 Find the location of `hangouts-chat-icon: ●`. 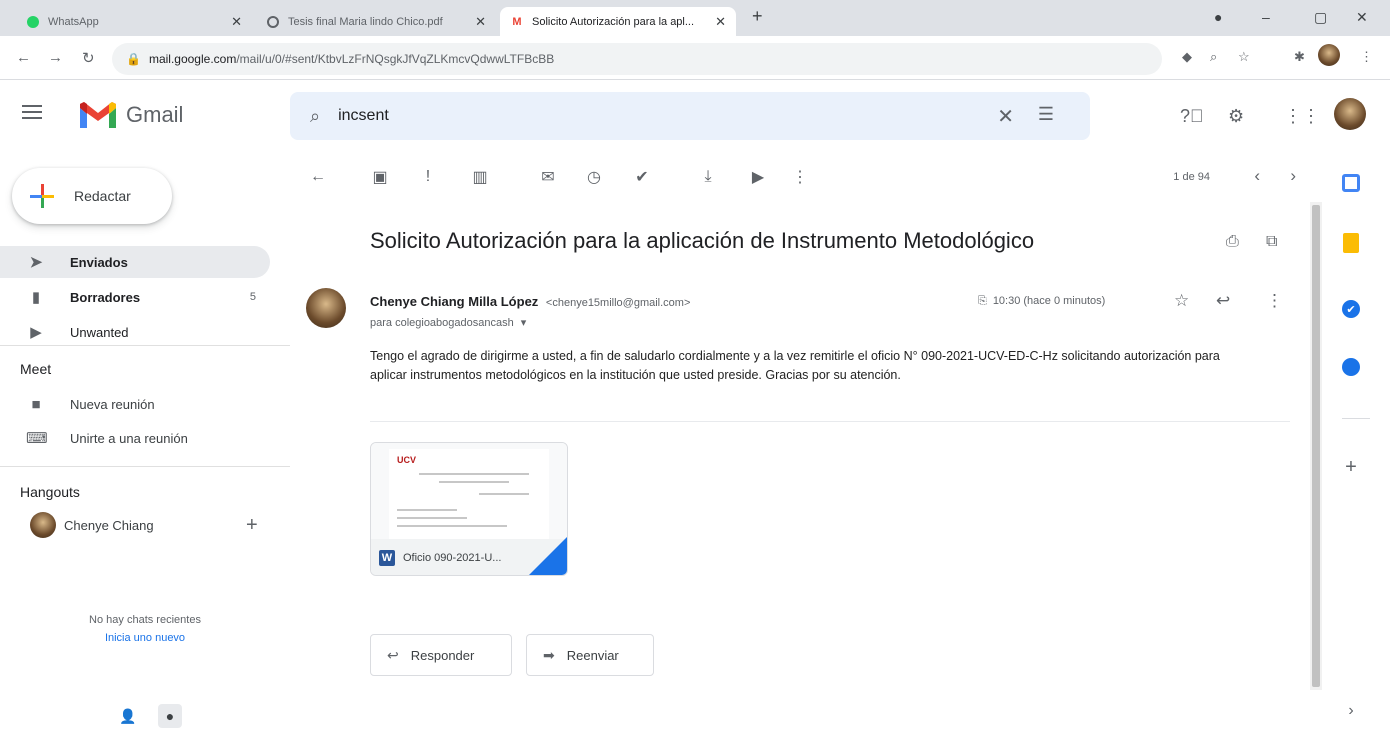

hangouts-chat-icon: ● is located at coordinates (170, 716).